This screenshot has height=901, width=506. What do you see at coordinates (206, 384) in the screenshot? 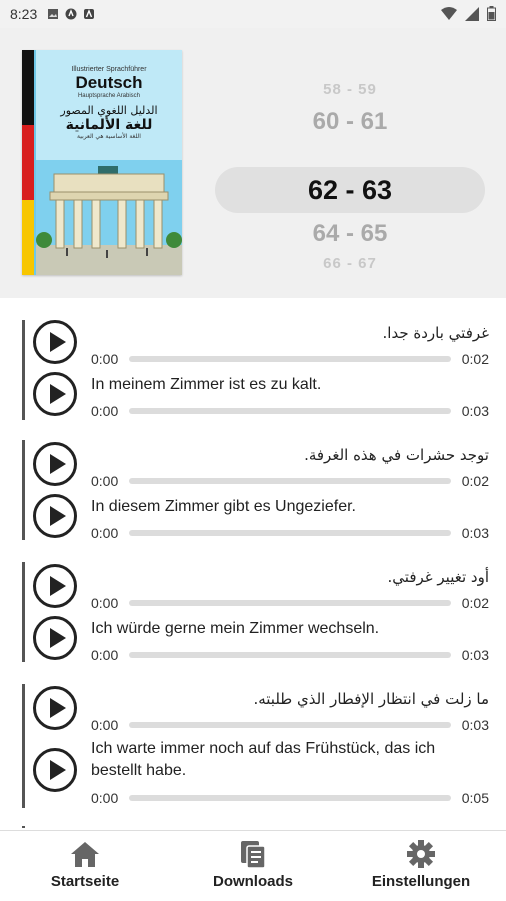
I see `phrase-german: In meinem Zimmer ist es zu kalt.` at bounding box center [206, 384].